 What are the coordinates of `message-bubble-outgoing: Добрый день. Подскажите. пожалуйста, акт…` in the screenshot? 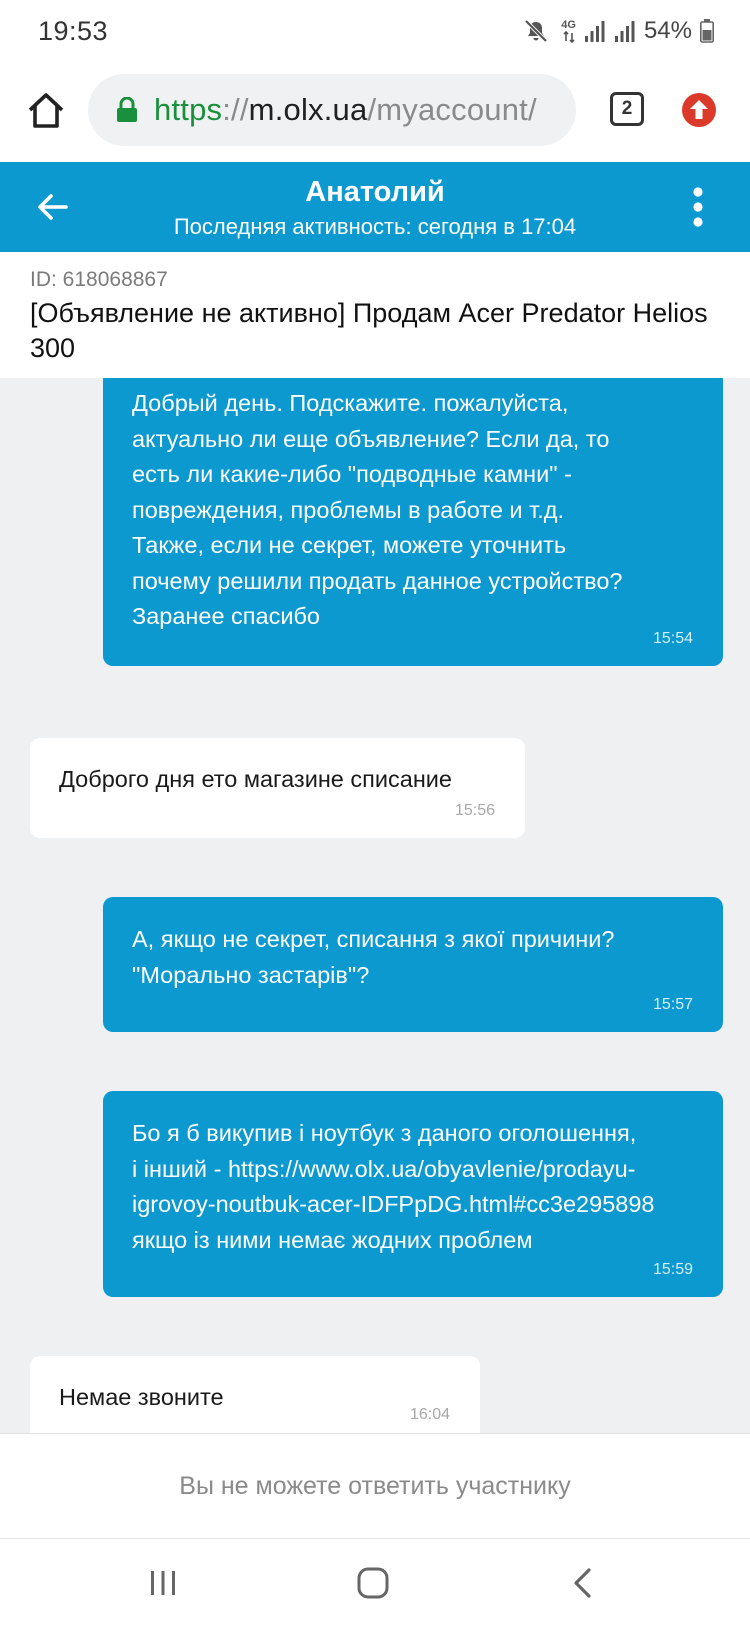 It's located at (413, 522).